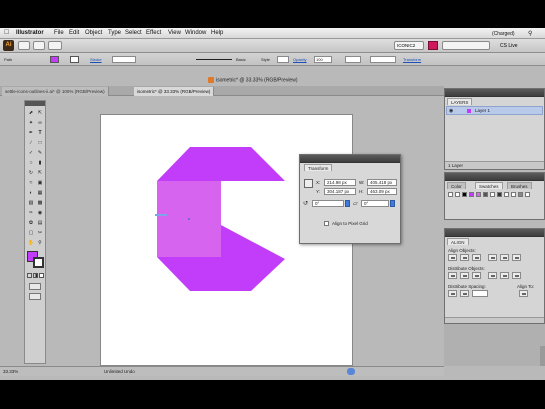  Describe the element at coordinates (456, 185) in the screenshot. I see `tab-color: Color` at that location.